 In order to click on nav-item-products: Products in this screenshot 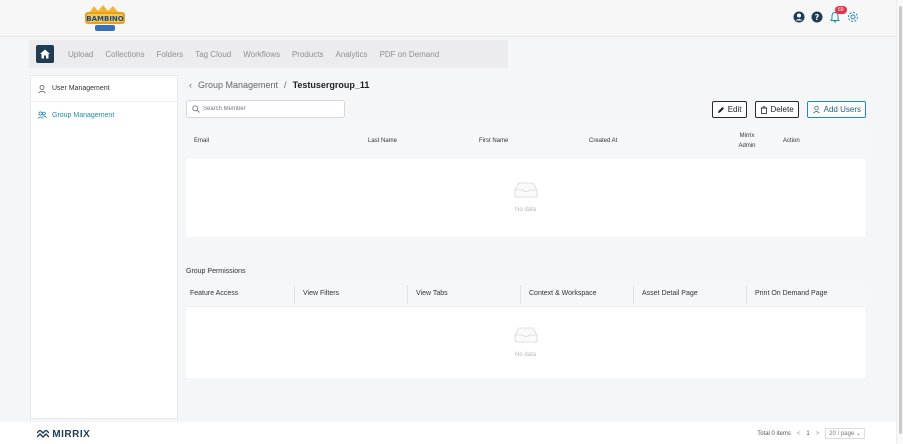, I will do `click(308, 54)`.